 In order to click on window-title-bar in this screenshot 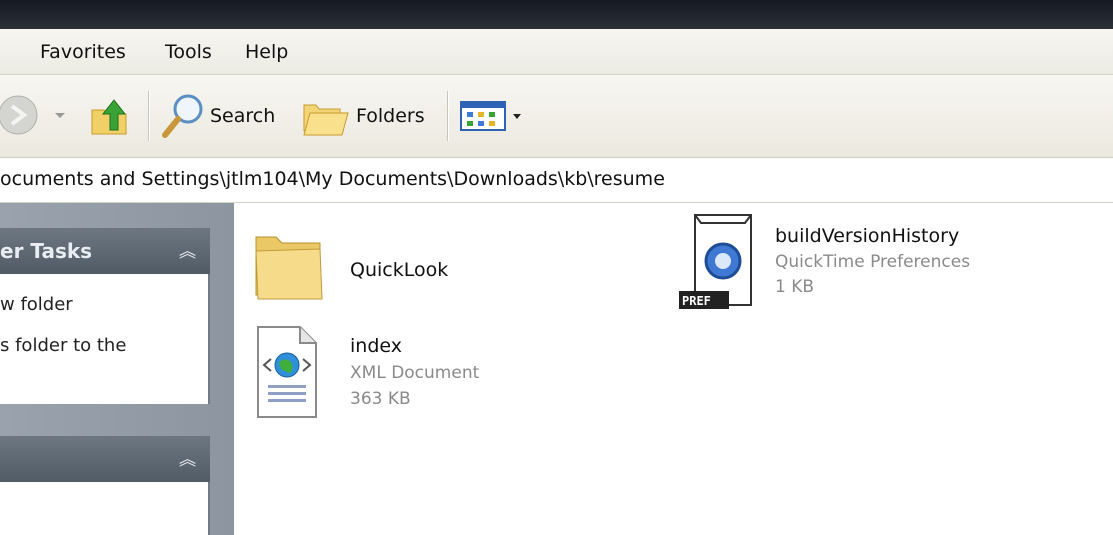, I will do `click(556, 14)`.